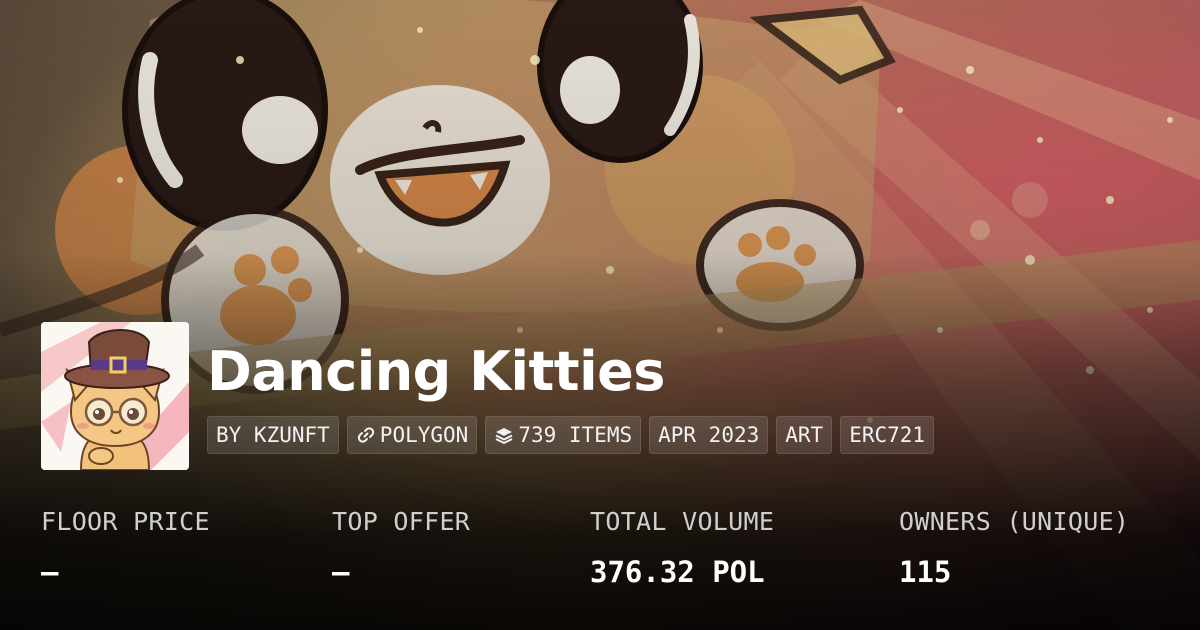 The width and height of the screenshot is (1200, 630). I want to click on items-count-tag-label: 739 ITEMS, so click(575, 435).